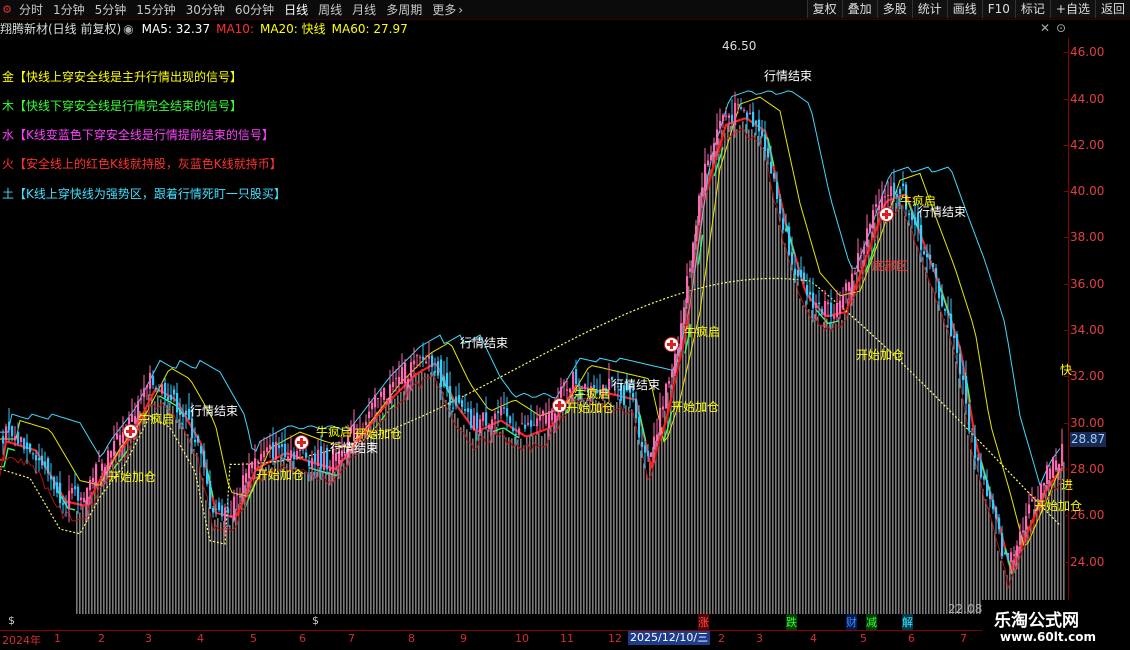 The height and width of the screenshot is (650, 1130). Describe the element at coordinates (205, 9) in the screenshot. I see `period-tab-30min: 30分钟` at that location.